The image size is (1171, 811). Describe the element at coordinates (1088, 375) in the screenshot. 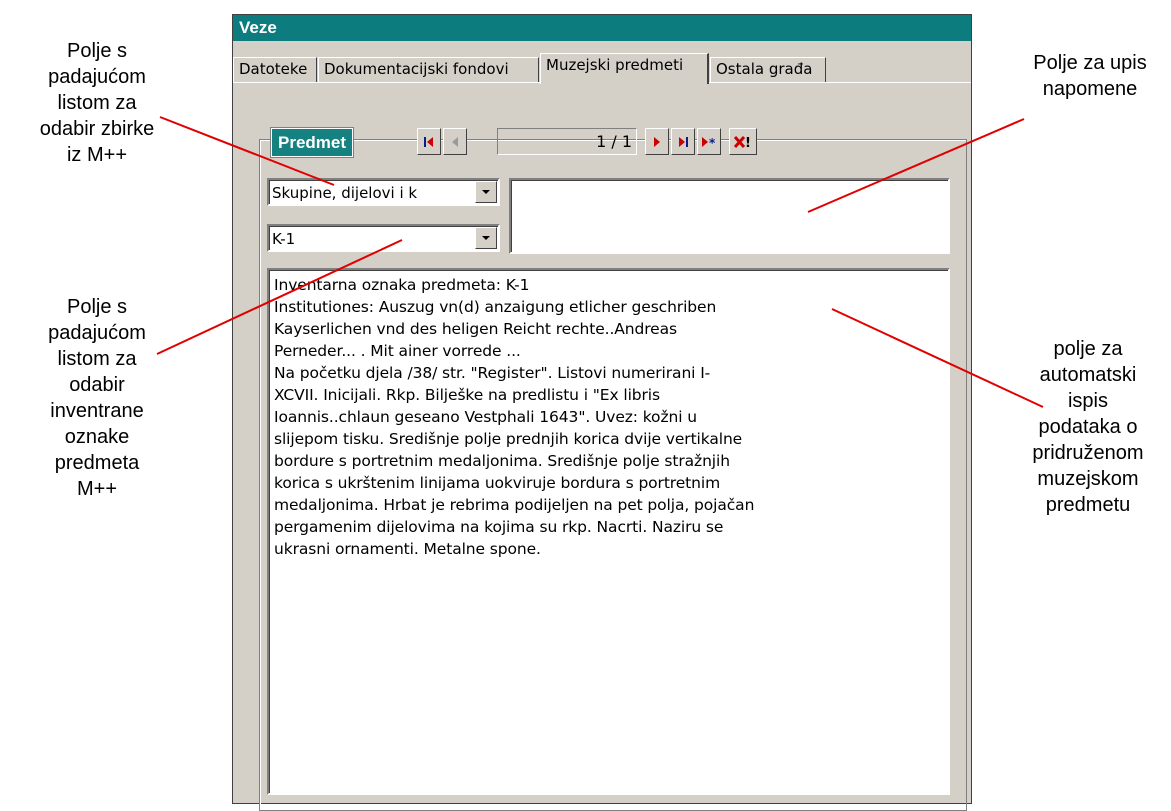

I see `callout-line: automatski` at that location.